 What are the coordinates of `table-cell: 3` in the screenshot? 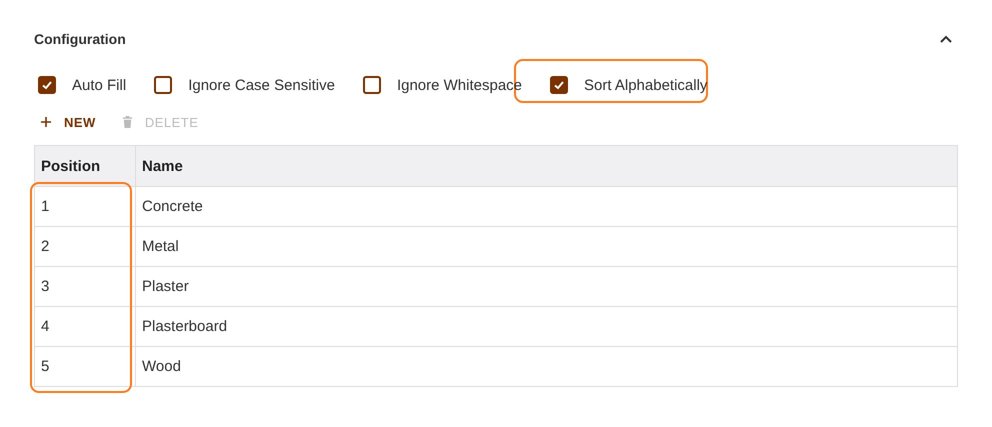 It's located at (85, 286).